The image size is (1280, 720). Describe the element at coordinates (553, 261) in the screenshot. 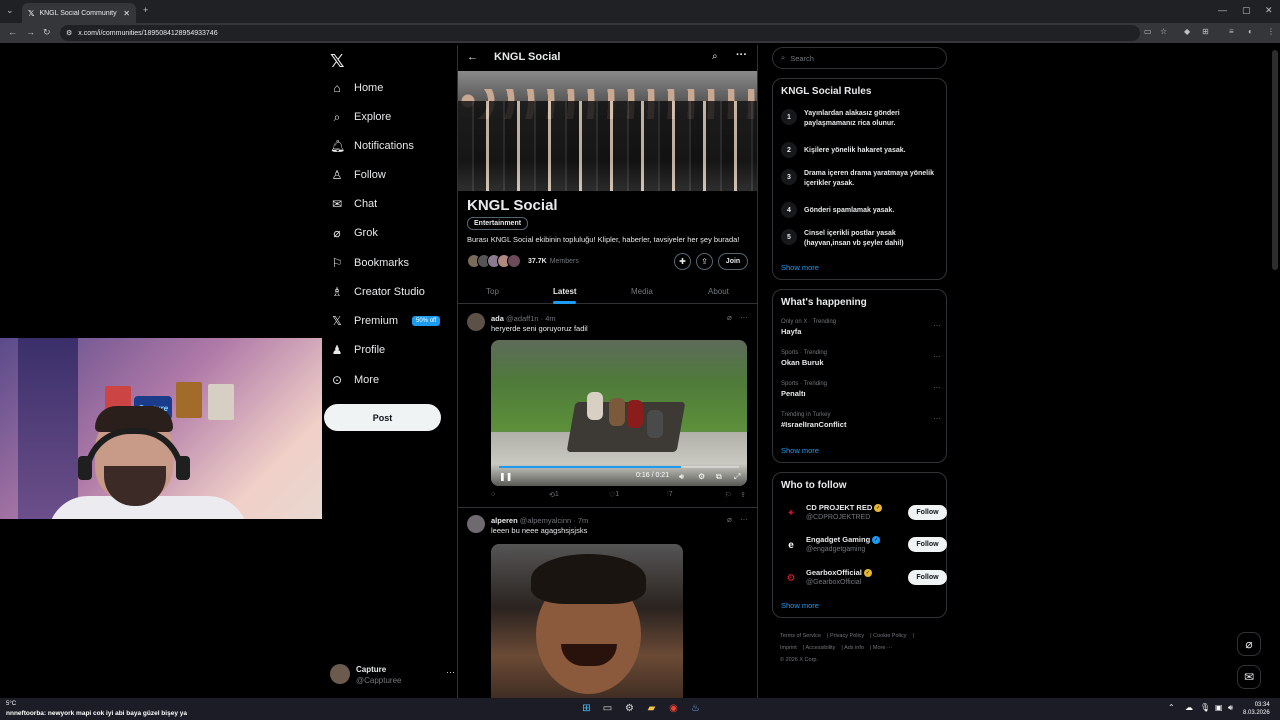

I see `members-count: 37.7K Members` at that location.